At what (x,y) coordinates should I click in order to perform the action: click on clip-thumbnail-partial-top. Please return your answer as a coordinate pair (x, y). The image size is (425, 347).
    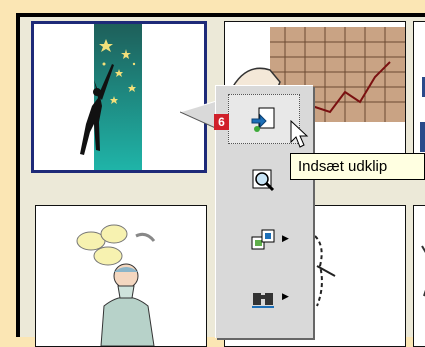
    Looking at the image, I should click on (419, 96).